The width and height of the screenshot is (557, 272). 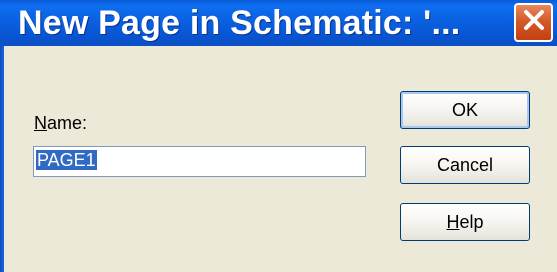 I want to click on help-label-text: elp, so click(x=471, y=221).